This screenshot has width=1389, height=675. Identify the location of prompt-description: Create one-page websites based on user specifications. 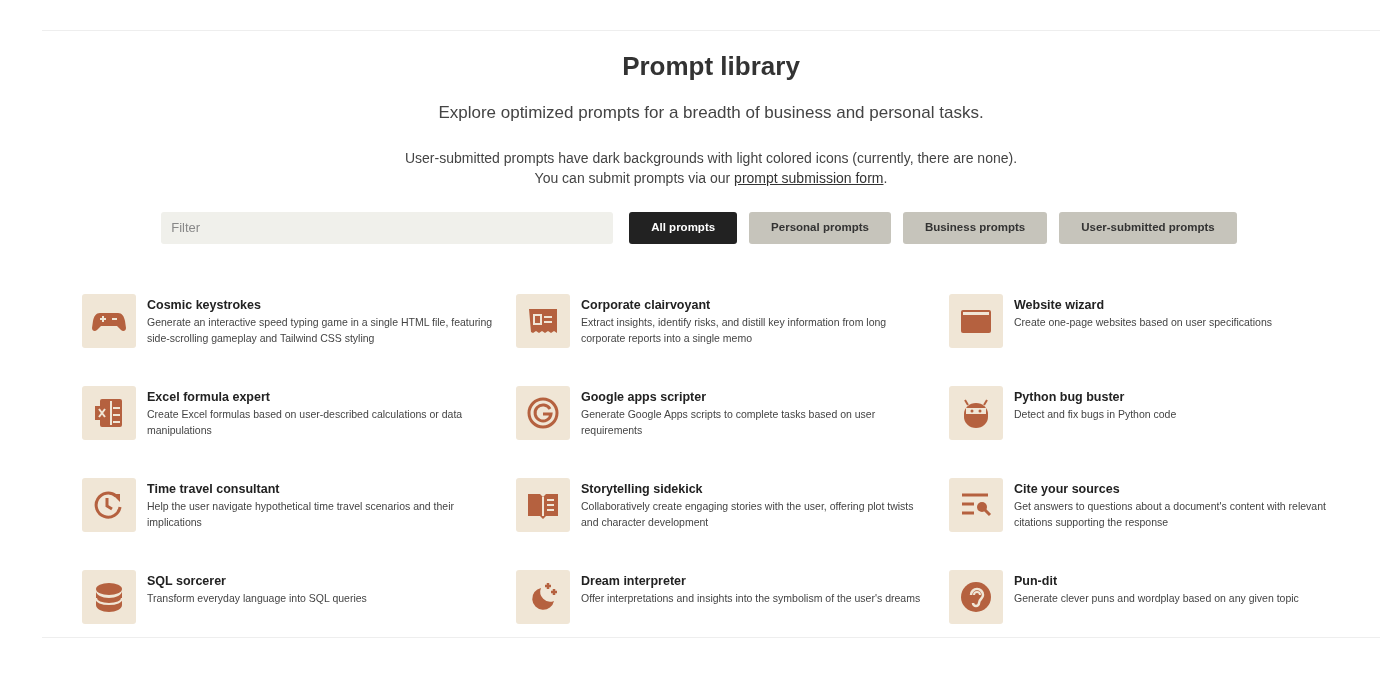
(1143, 323).